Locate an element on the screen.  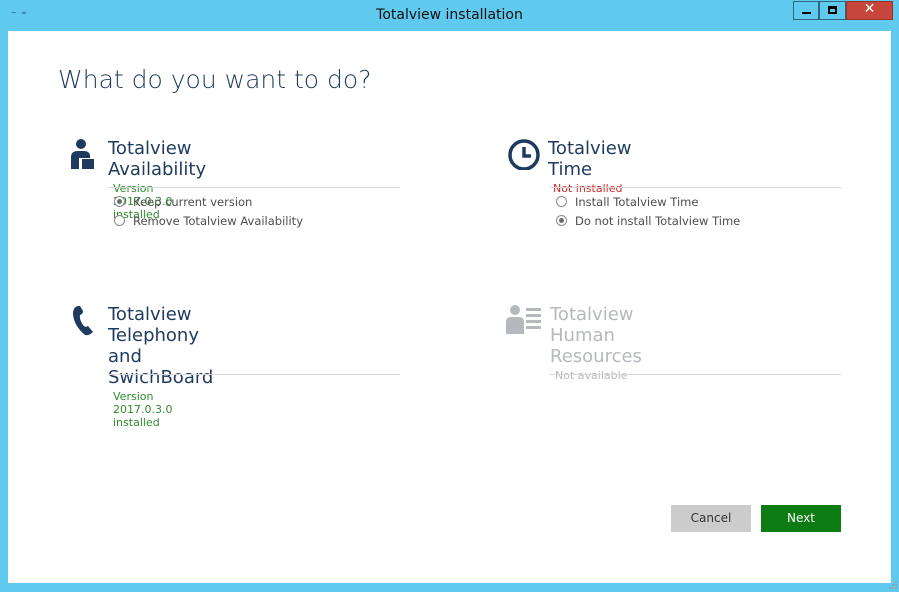
hr-title-line2: Resources is located at coordinates (596, 356).